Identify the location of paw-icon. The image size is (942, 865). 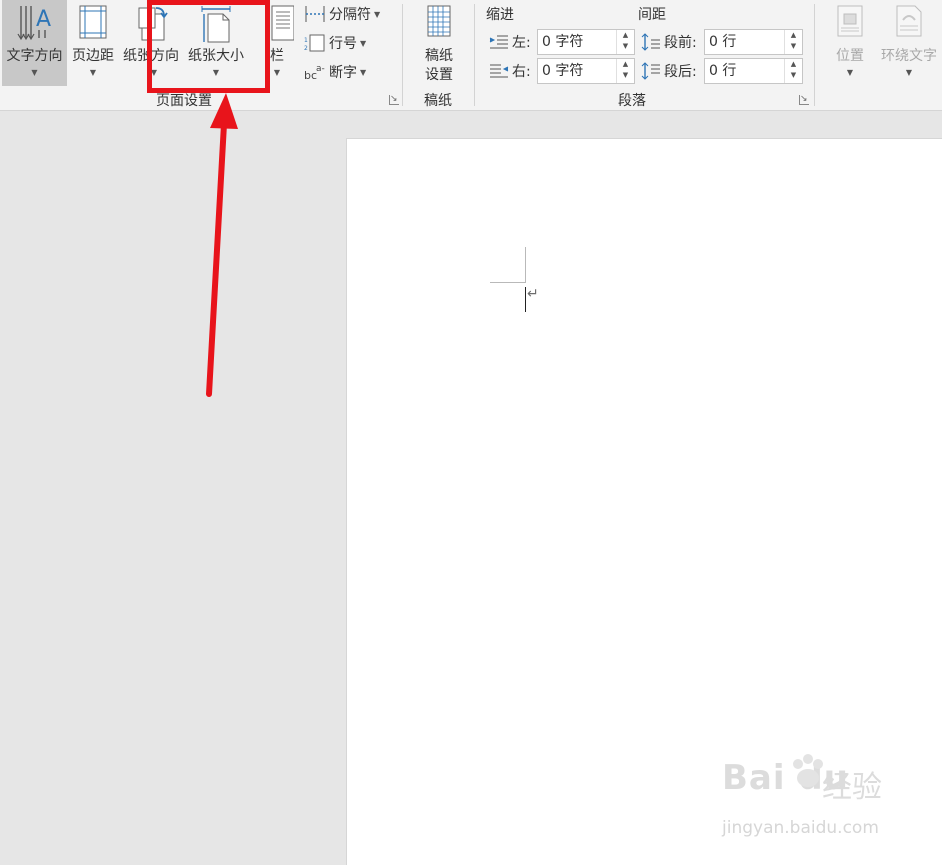
(808, 770).